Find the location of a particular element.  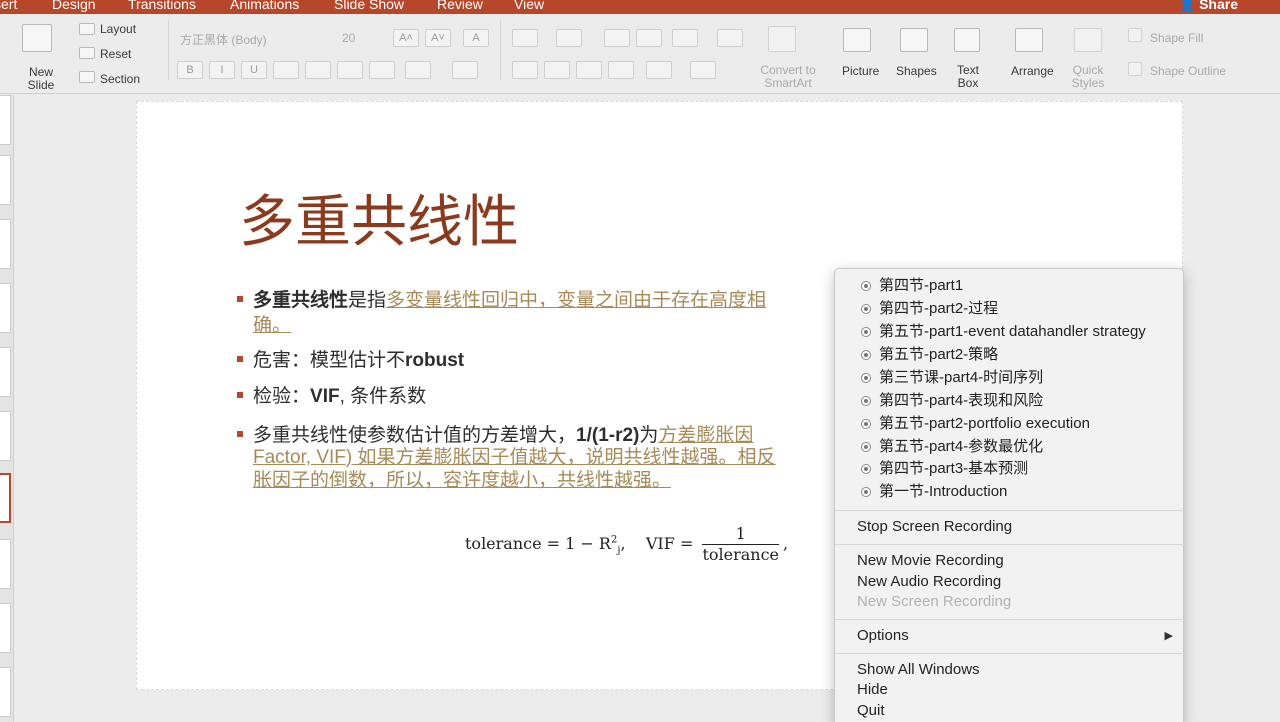

arrange-icon is located at coordinates (1029, 40).